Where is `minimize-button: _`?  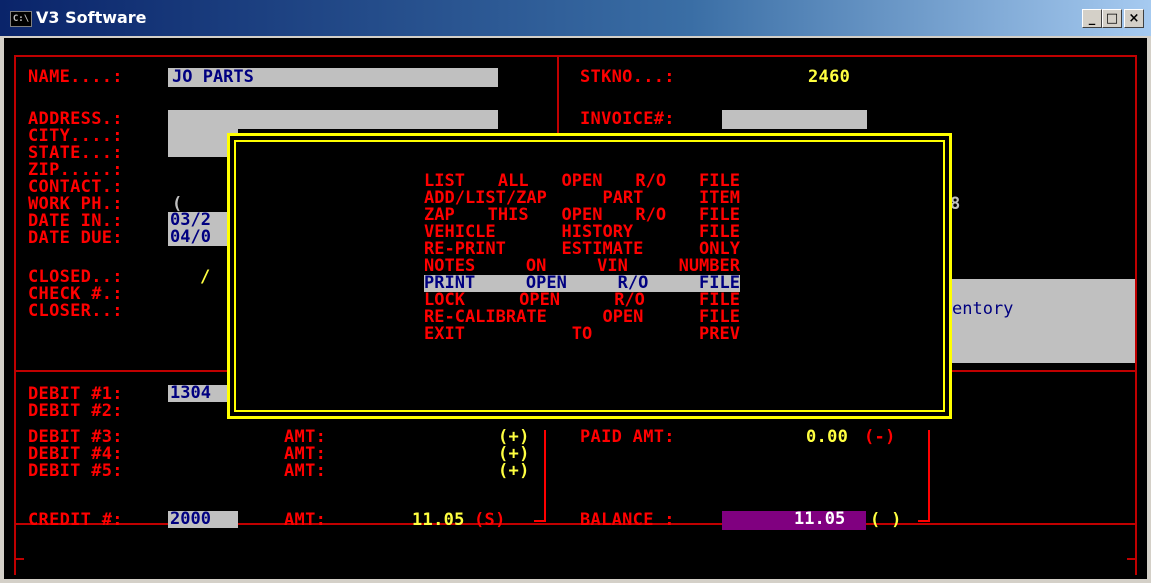
minimize-button: _ is located at coordinates (1092, 18).